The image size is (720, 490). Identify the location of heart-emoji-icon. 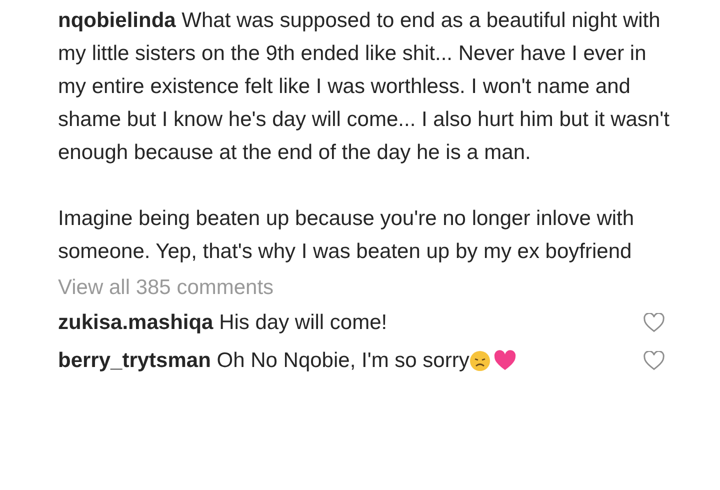
(505, 361).